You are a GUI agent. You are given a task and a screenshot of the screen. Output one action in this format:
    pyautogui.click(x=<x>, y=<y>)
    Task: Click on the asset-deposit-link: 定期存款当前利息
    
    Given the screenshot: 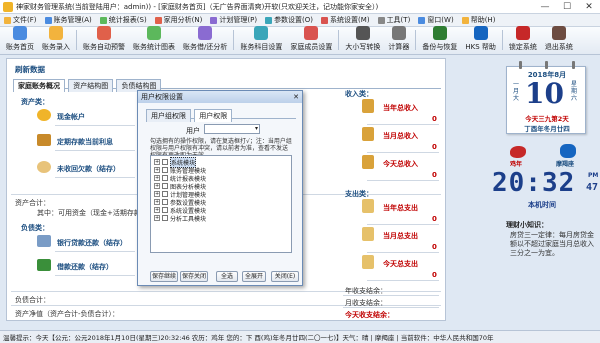 What is the action you would take?
    pyautogui.click(x=85, y=142)
    